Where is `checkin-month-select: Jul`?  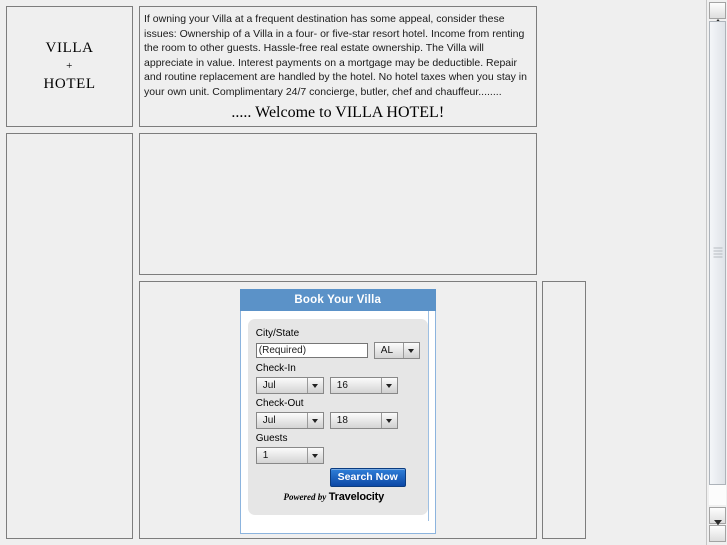 checkin-month-select: Jul is located at coordinates (289, 385).